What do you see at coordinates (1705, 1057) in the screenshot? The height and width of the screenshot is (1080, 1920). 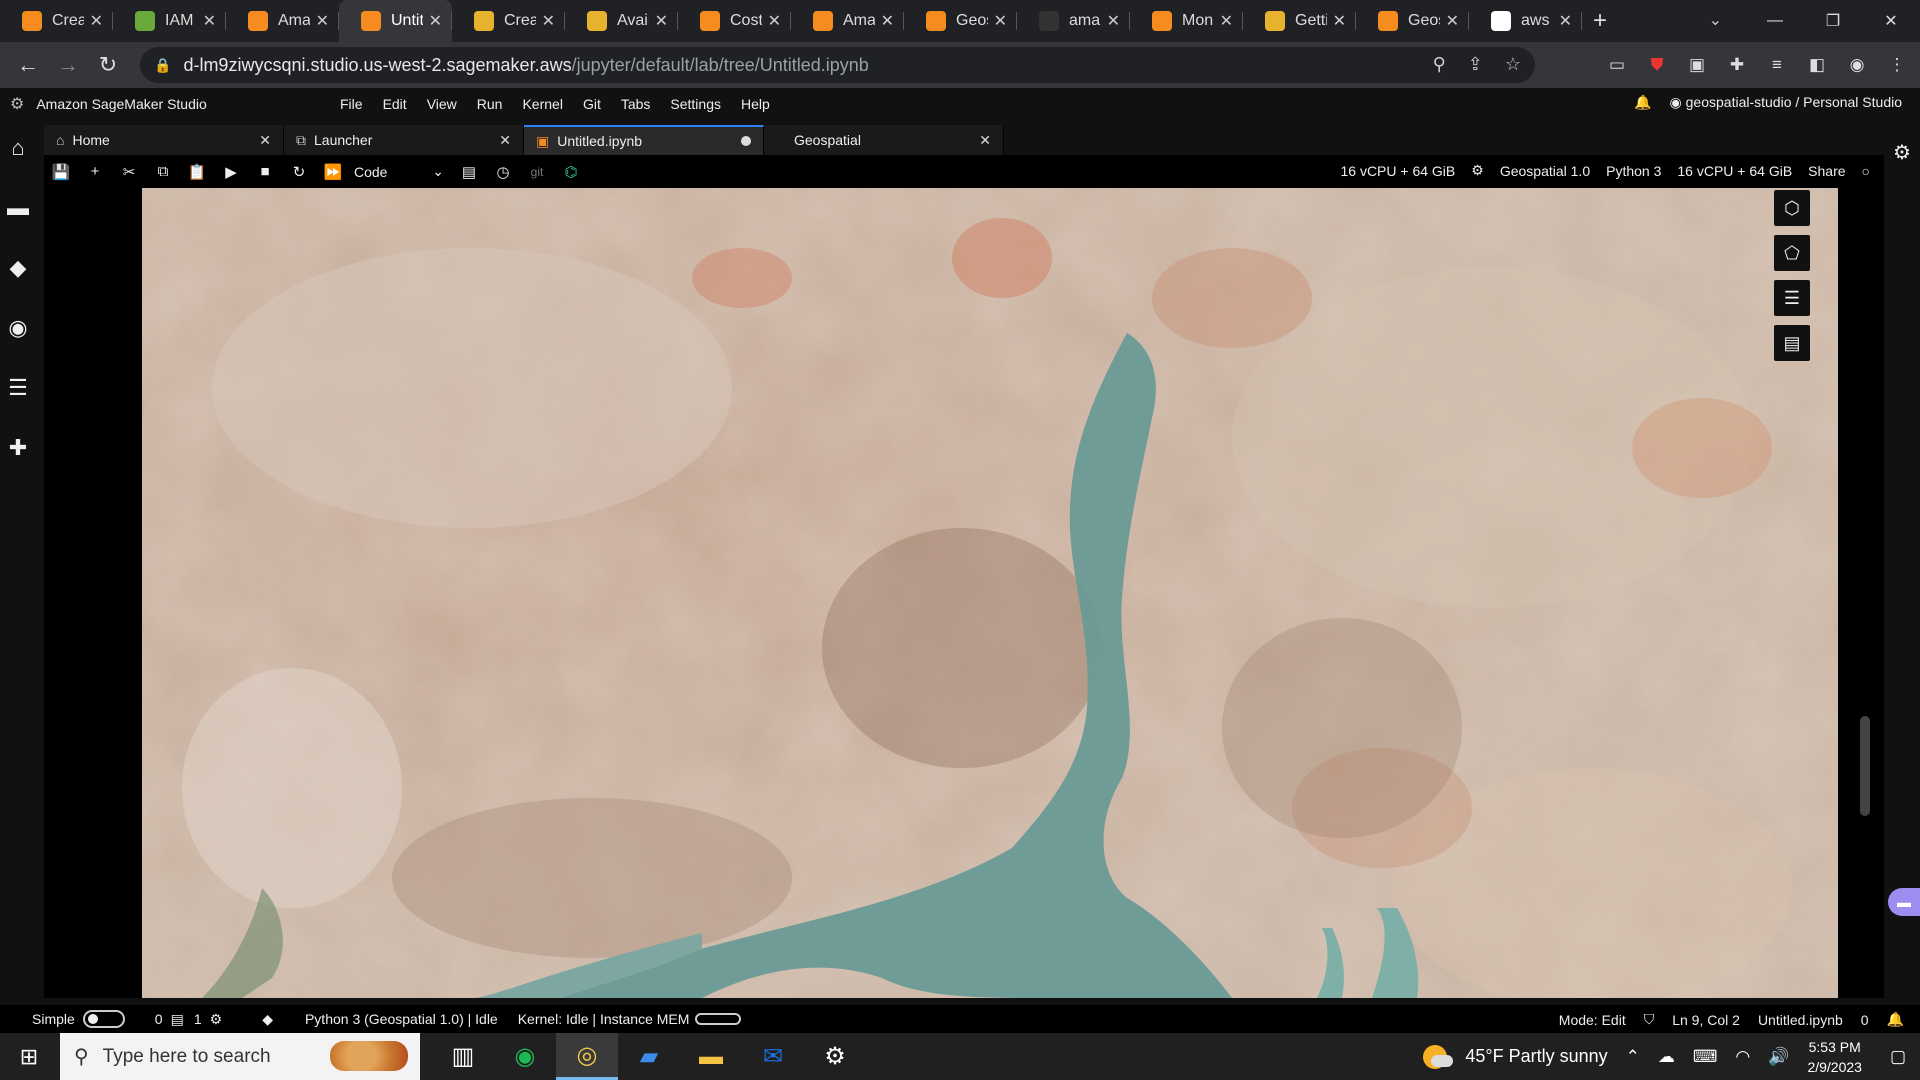 I see `keyboard-icon: ⌨` at bounding box center [1705, 1057].